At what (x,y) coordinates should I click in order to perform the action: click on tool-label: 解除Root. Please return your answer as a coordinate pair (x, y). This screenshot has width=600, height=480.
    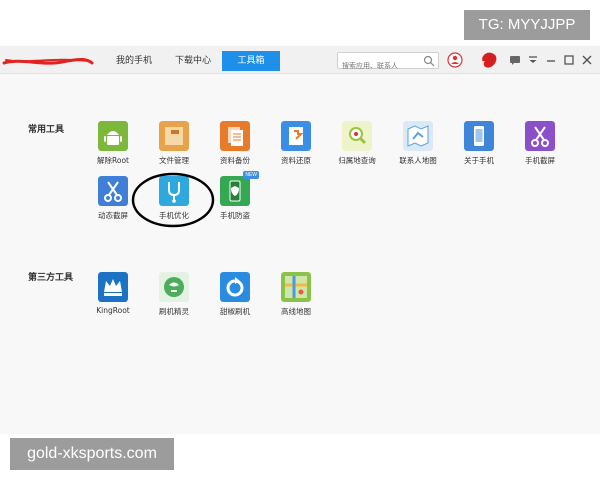
    Looking at the image, I should click on (113, 160).